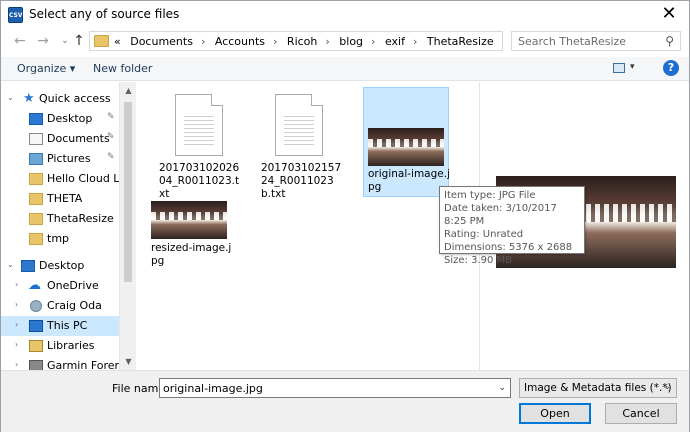  Describe the element at coordinates (75, 98) in the screenshot. I see `sidebar-item-label: Quick access` at that location.